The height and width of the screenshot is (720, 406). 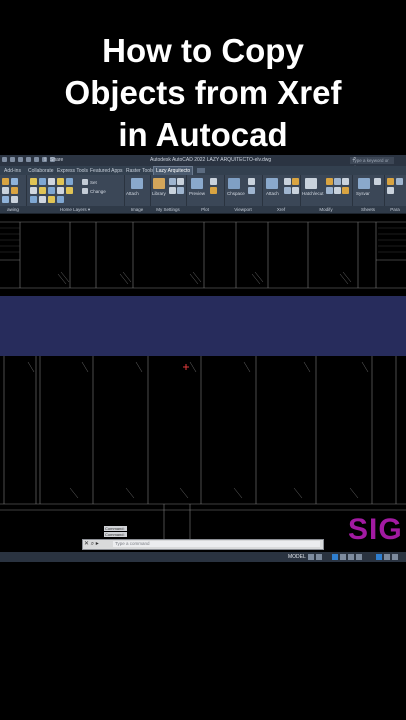 What do you see at coordinates (14, 199) in the screenshot?
I see `hatch-icon` at bounding box center [14, 199].